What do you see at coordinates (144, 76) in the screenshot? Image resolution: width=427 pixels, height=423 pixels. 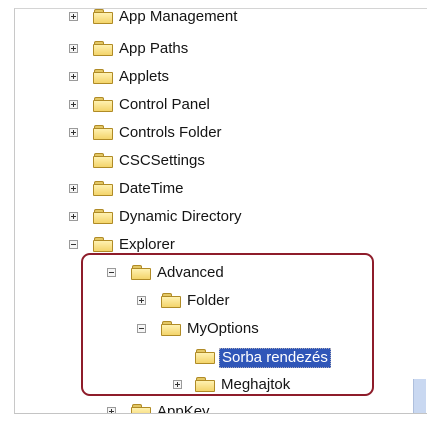 I see `tree-item-label: Applets` at bounding box center [144, 76].